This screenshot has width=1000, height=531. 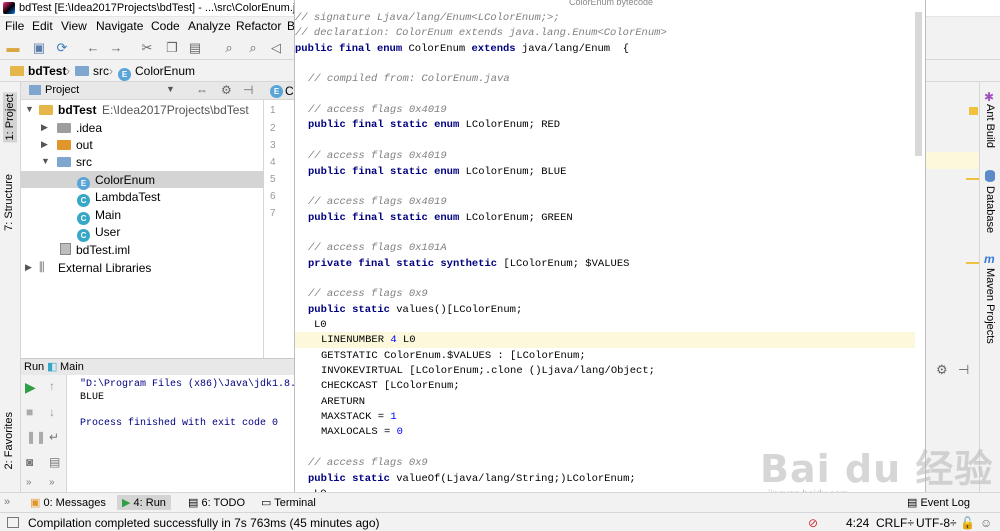 I want to click on inspector-icon: ☺, so click(x=986, y=523).